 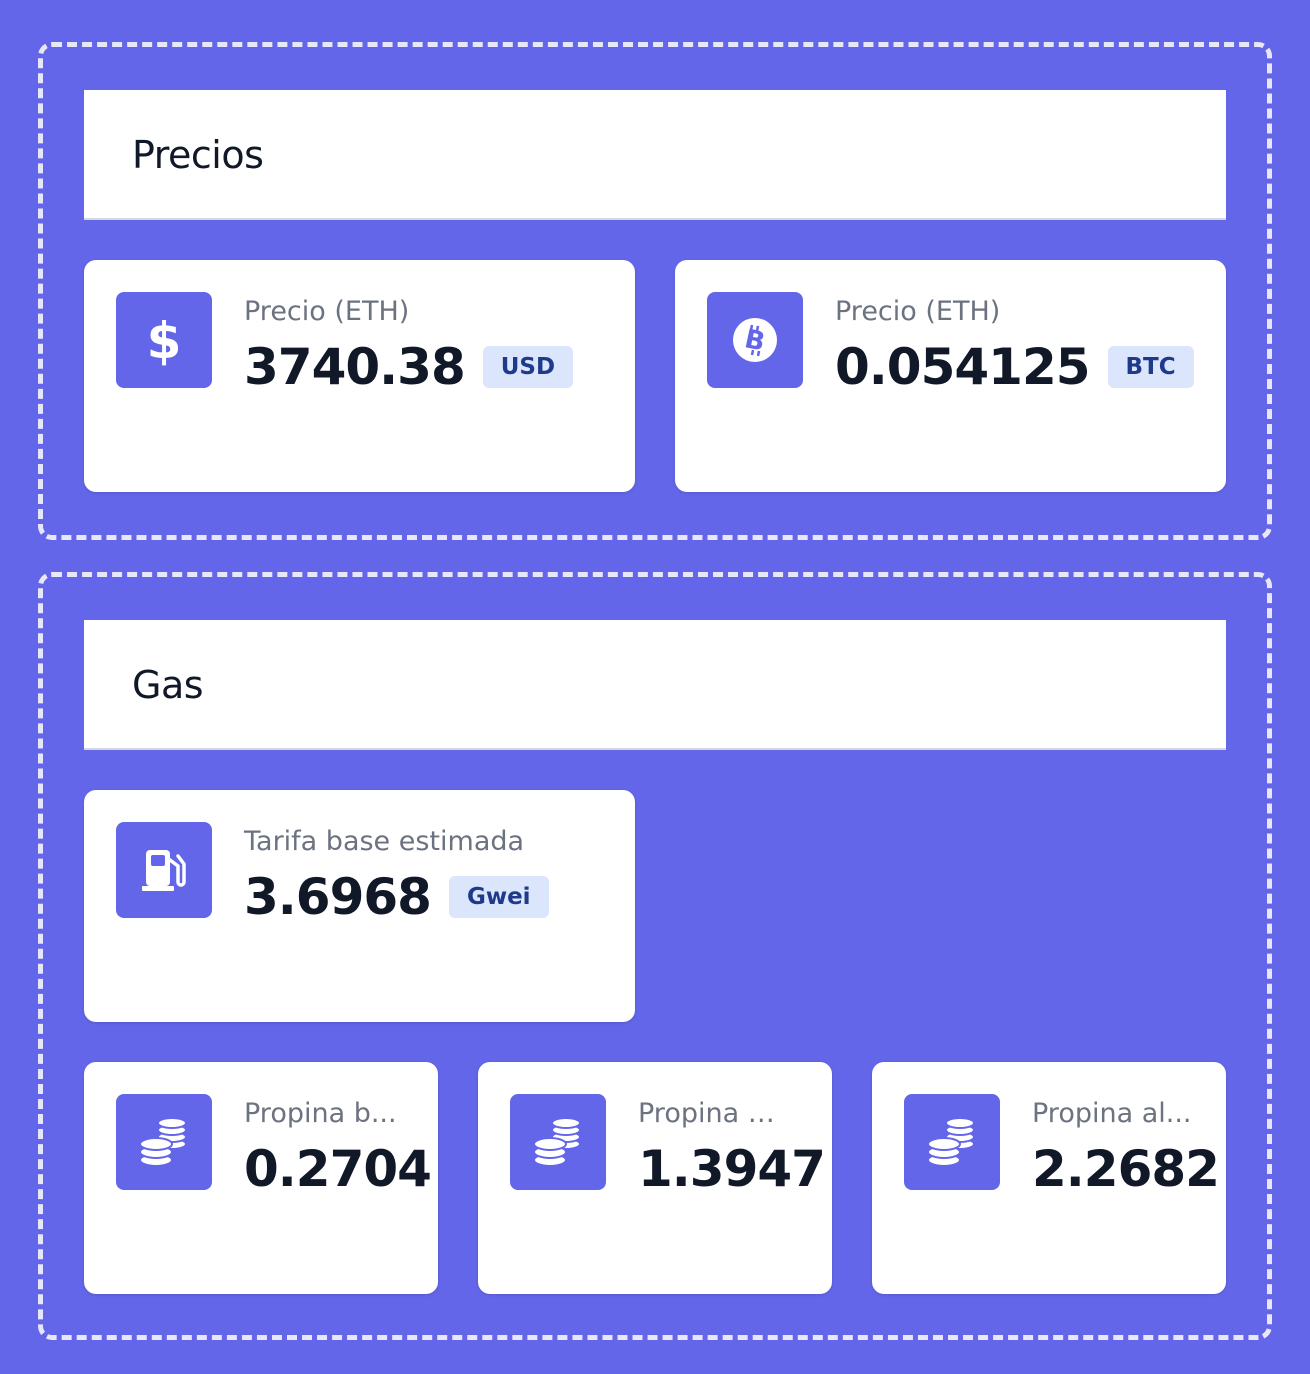 I want to click on gas-header: Gas, so click(x=655, y=685).